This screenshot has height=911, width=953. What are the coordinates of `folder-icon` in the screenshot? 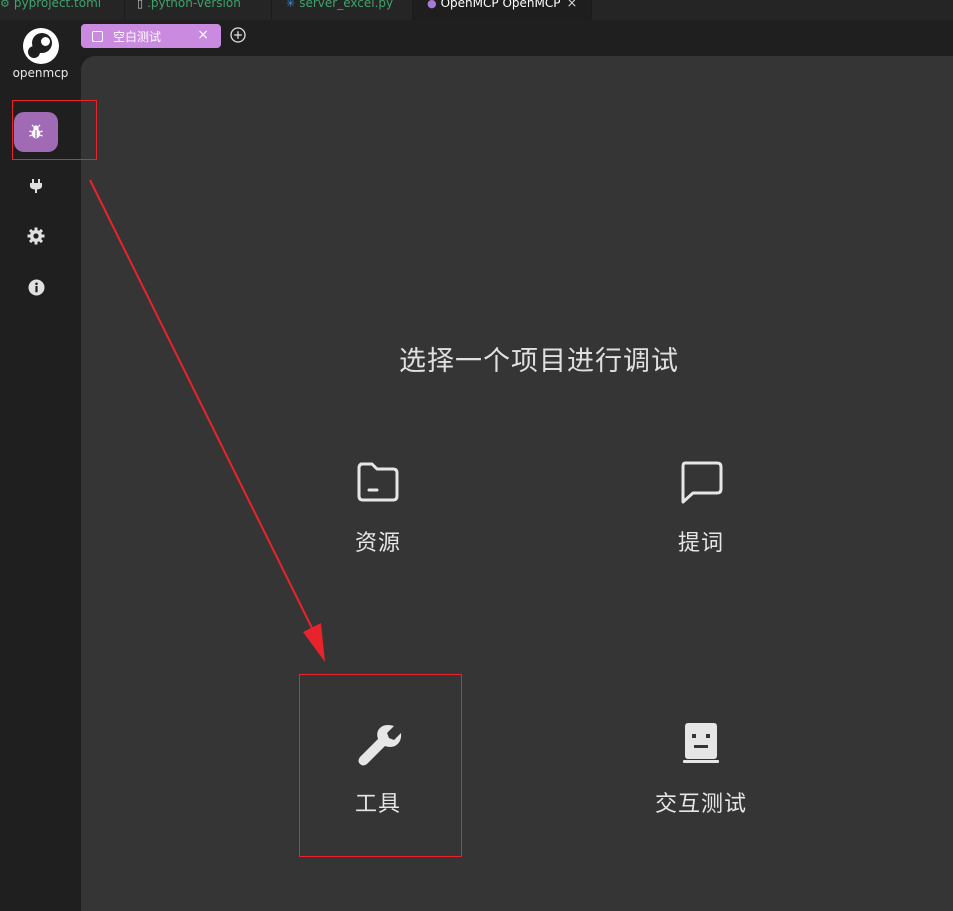 It's located at (378, 482).